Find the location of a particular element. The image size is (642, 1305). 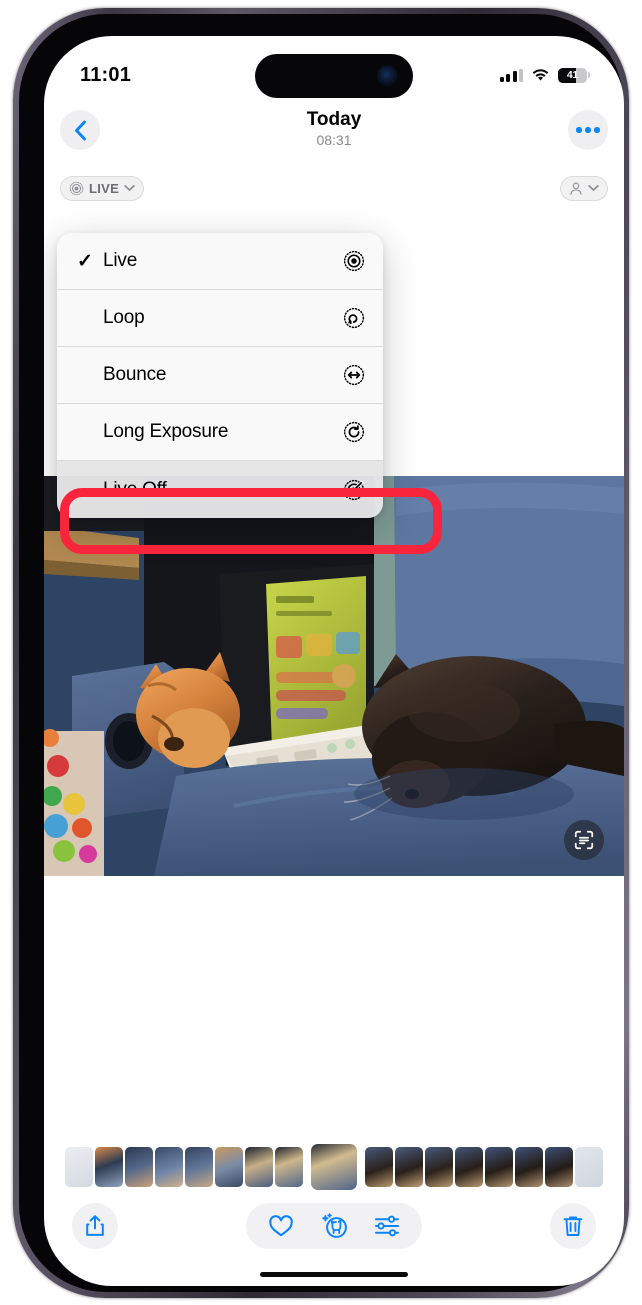

delete-button is located at coordinates (573, 1226).